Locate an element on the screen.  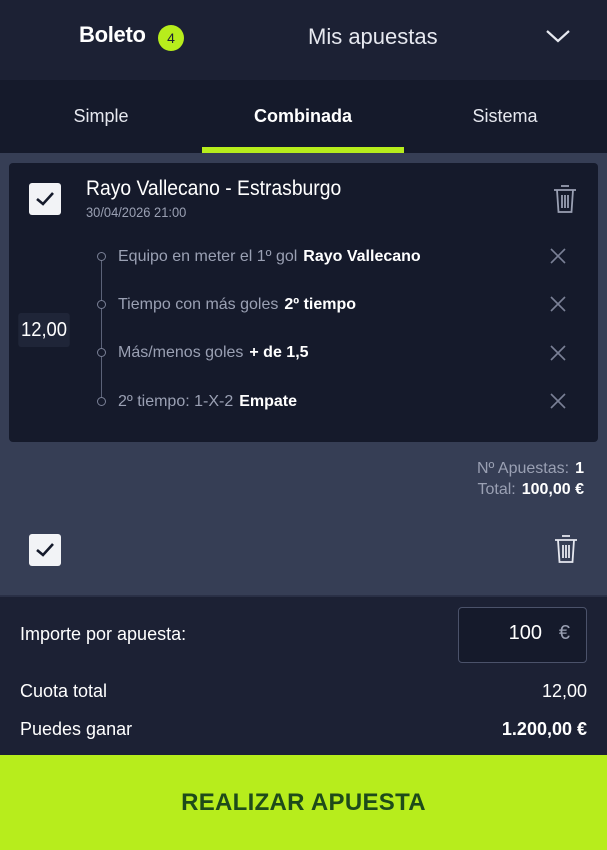
boleto-count-badge: 4 is located at coordinates (171, 38).